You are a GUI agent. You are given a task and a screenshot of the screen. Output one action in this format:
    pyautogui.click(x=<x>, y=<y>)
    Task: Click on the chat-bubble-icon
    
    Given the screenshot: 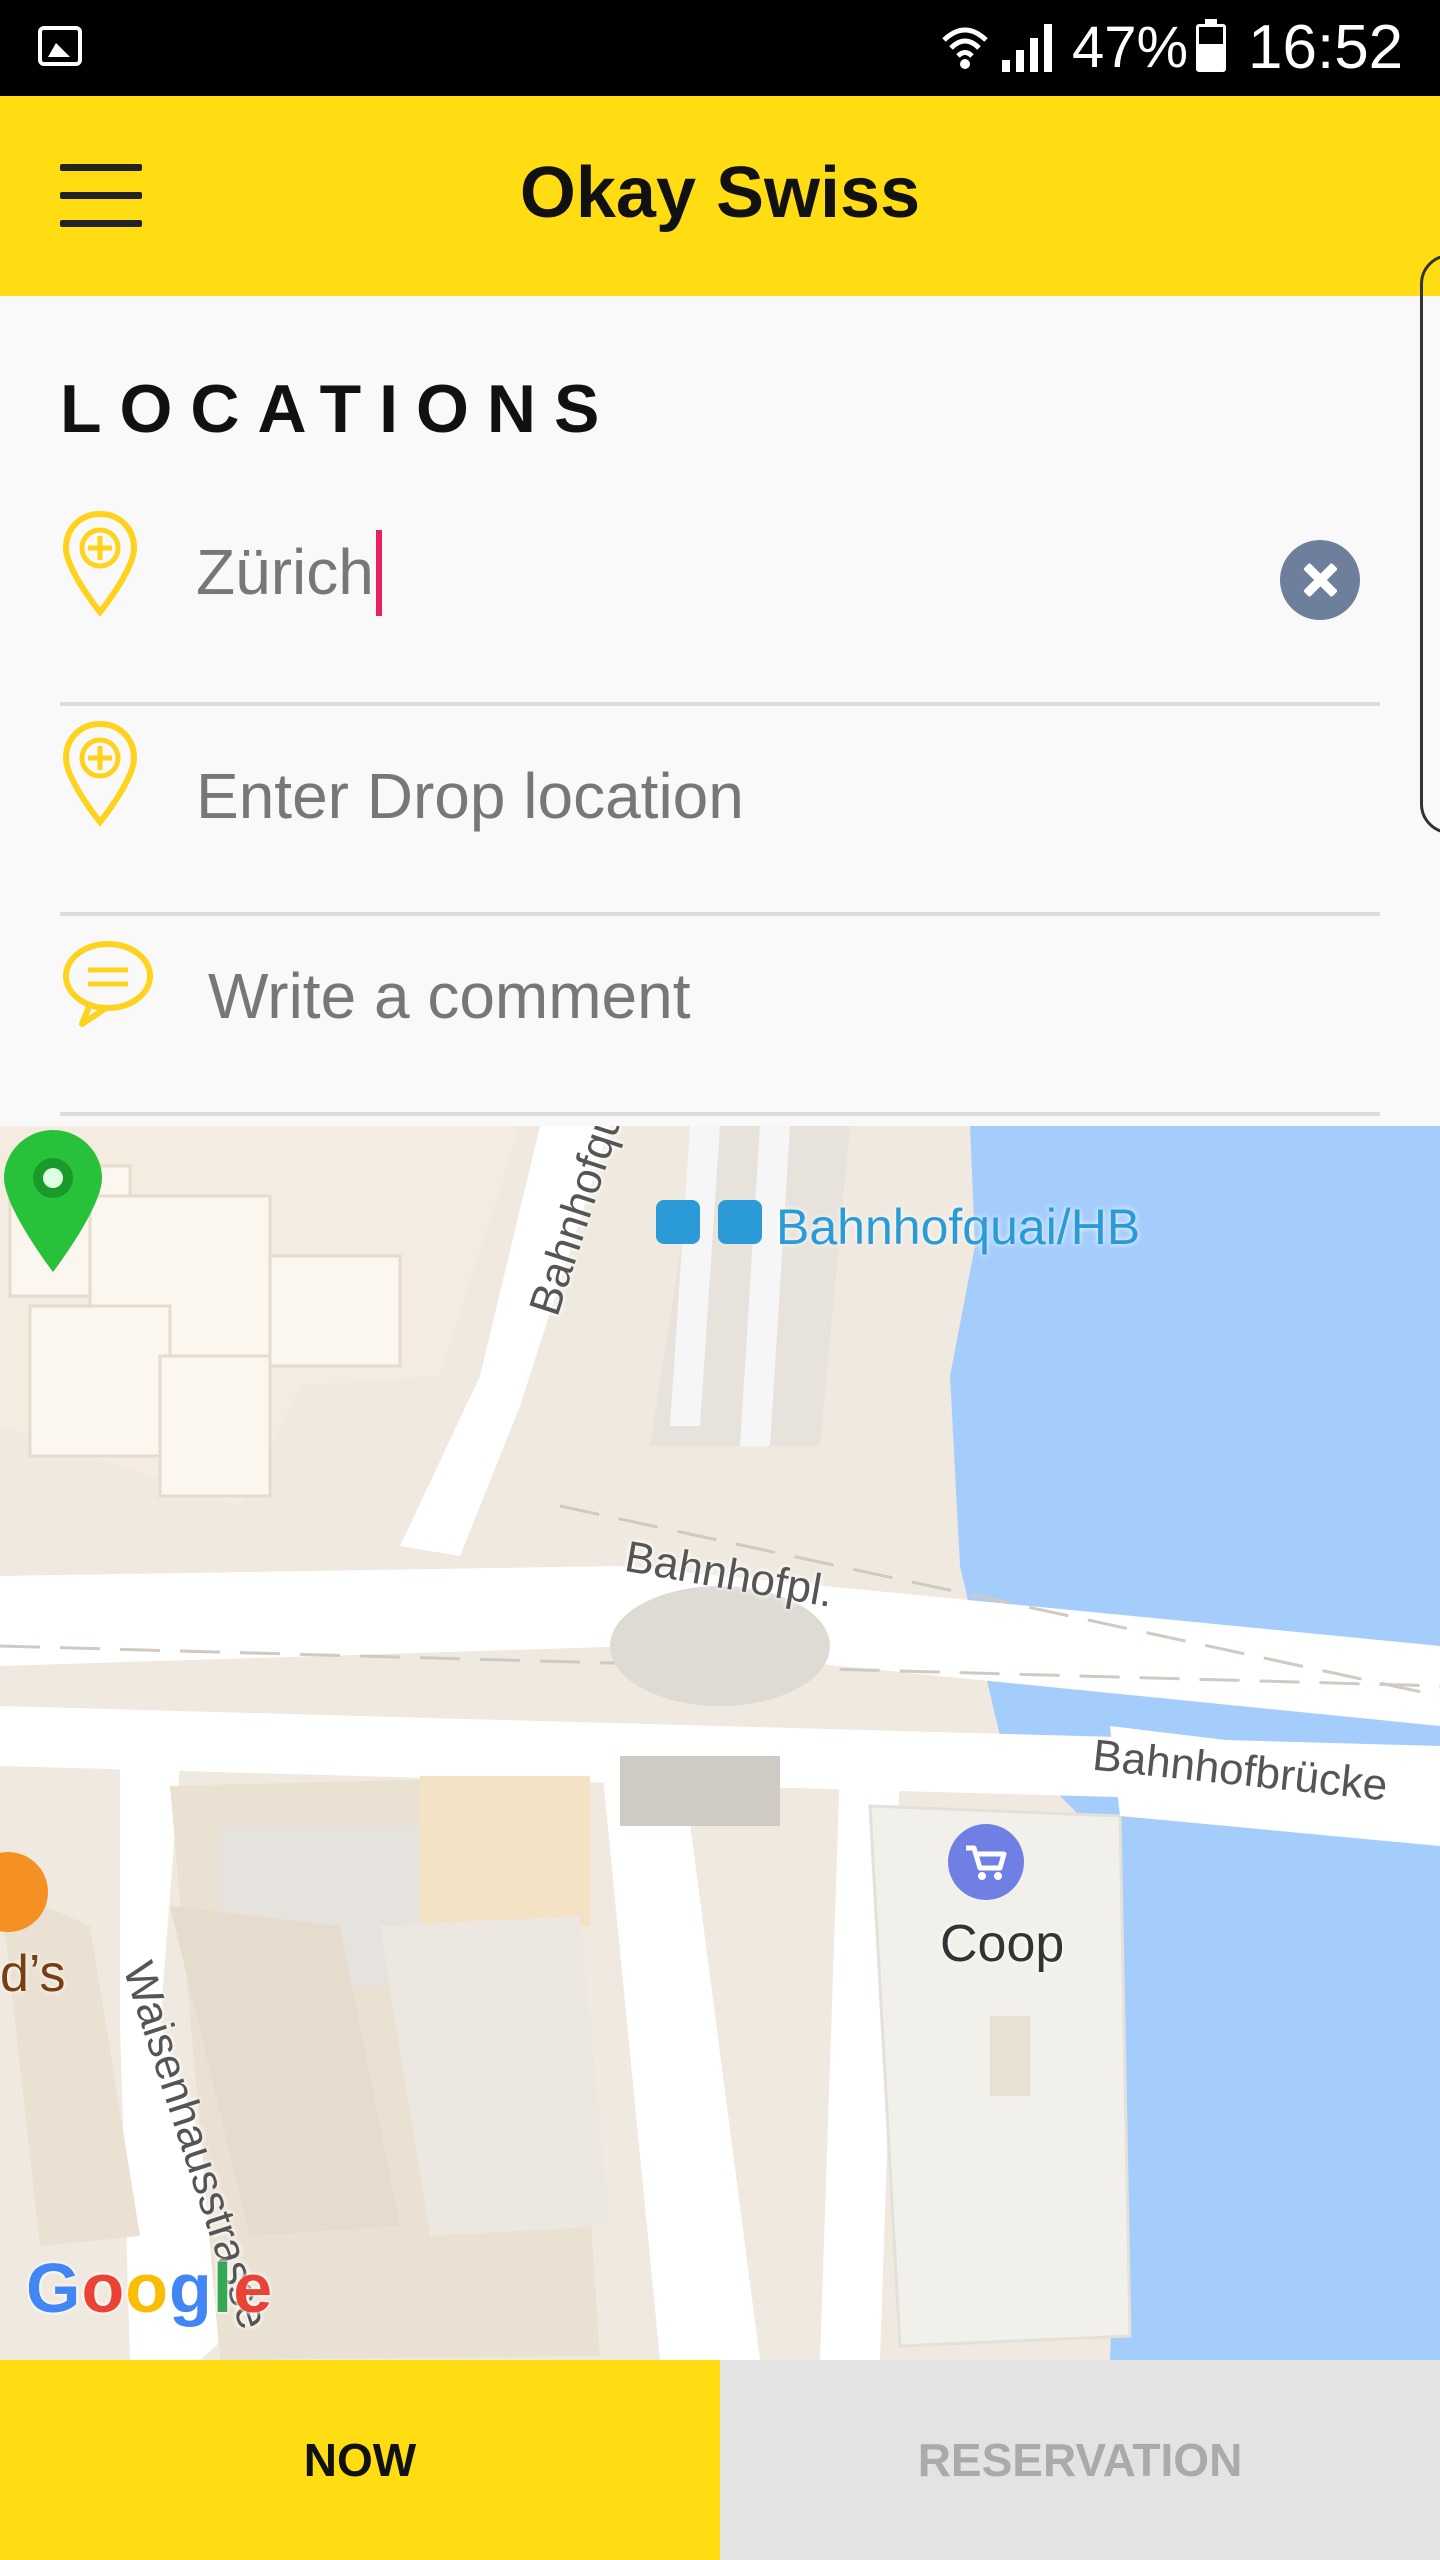 What is the action you would take?
    pyautogui.click(x=108, y=984)
    